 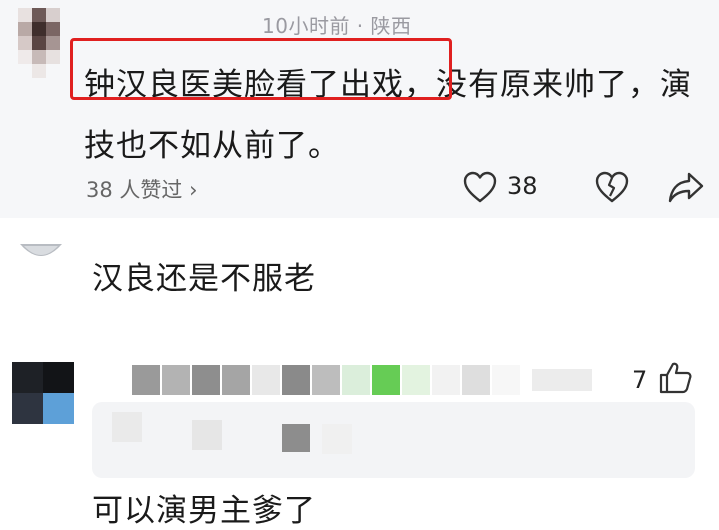 What do you see at coordinates (261, 69) in the screenshot?
I see `highlight-box` at bounding box center [261, 69].